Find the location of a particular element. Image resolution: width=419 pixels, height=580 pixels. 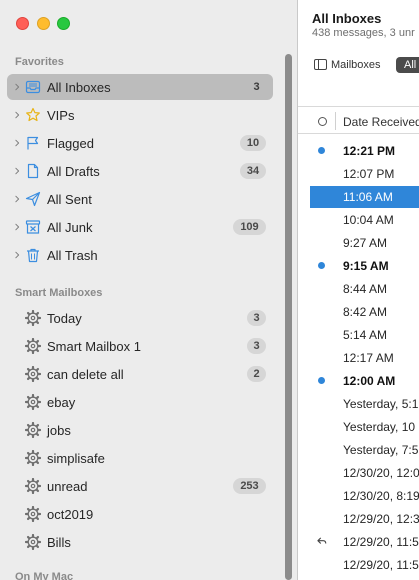

message-date: Yesterday, 7:5 is located at coordinates (381, 450).